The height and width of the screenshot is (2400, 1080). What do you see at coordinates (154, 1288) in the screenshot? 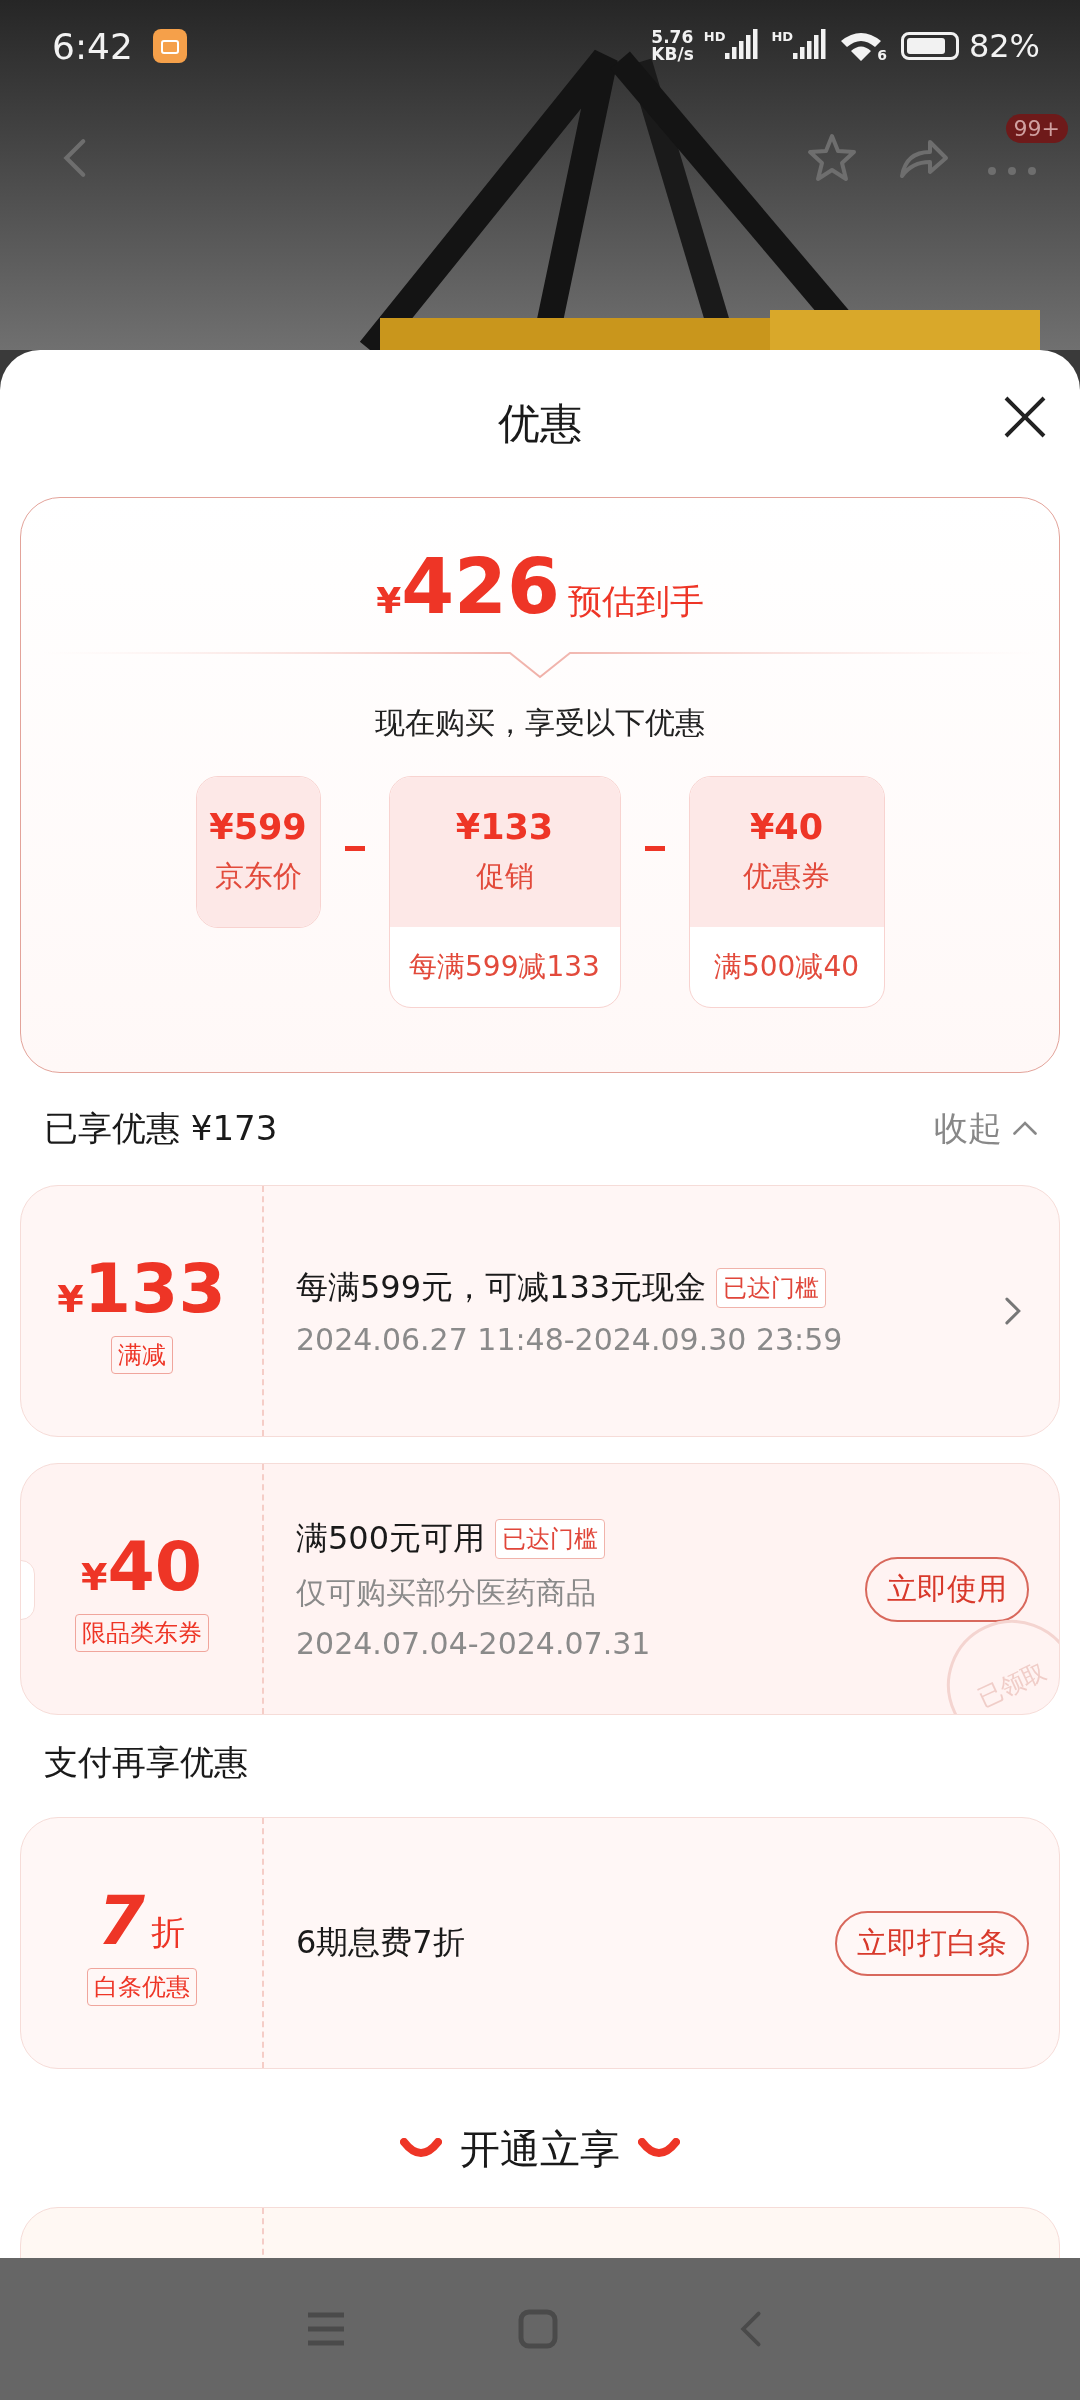
I see `coupon-amount: 133` at bounding box center [154, 1288].